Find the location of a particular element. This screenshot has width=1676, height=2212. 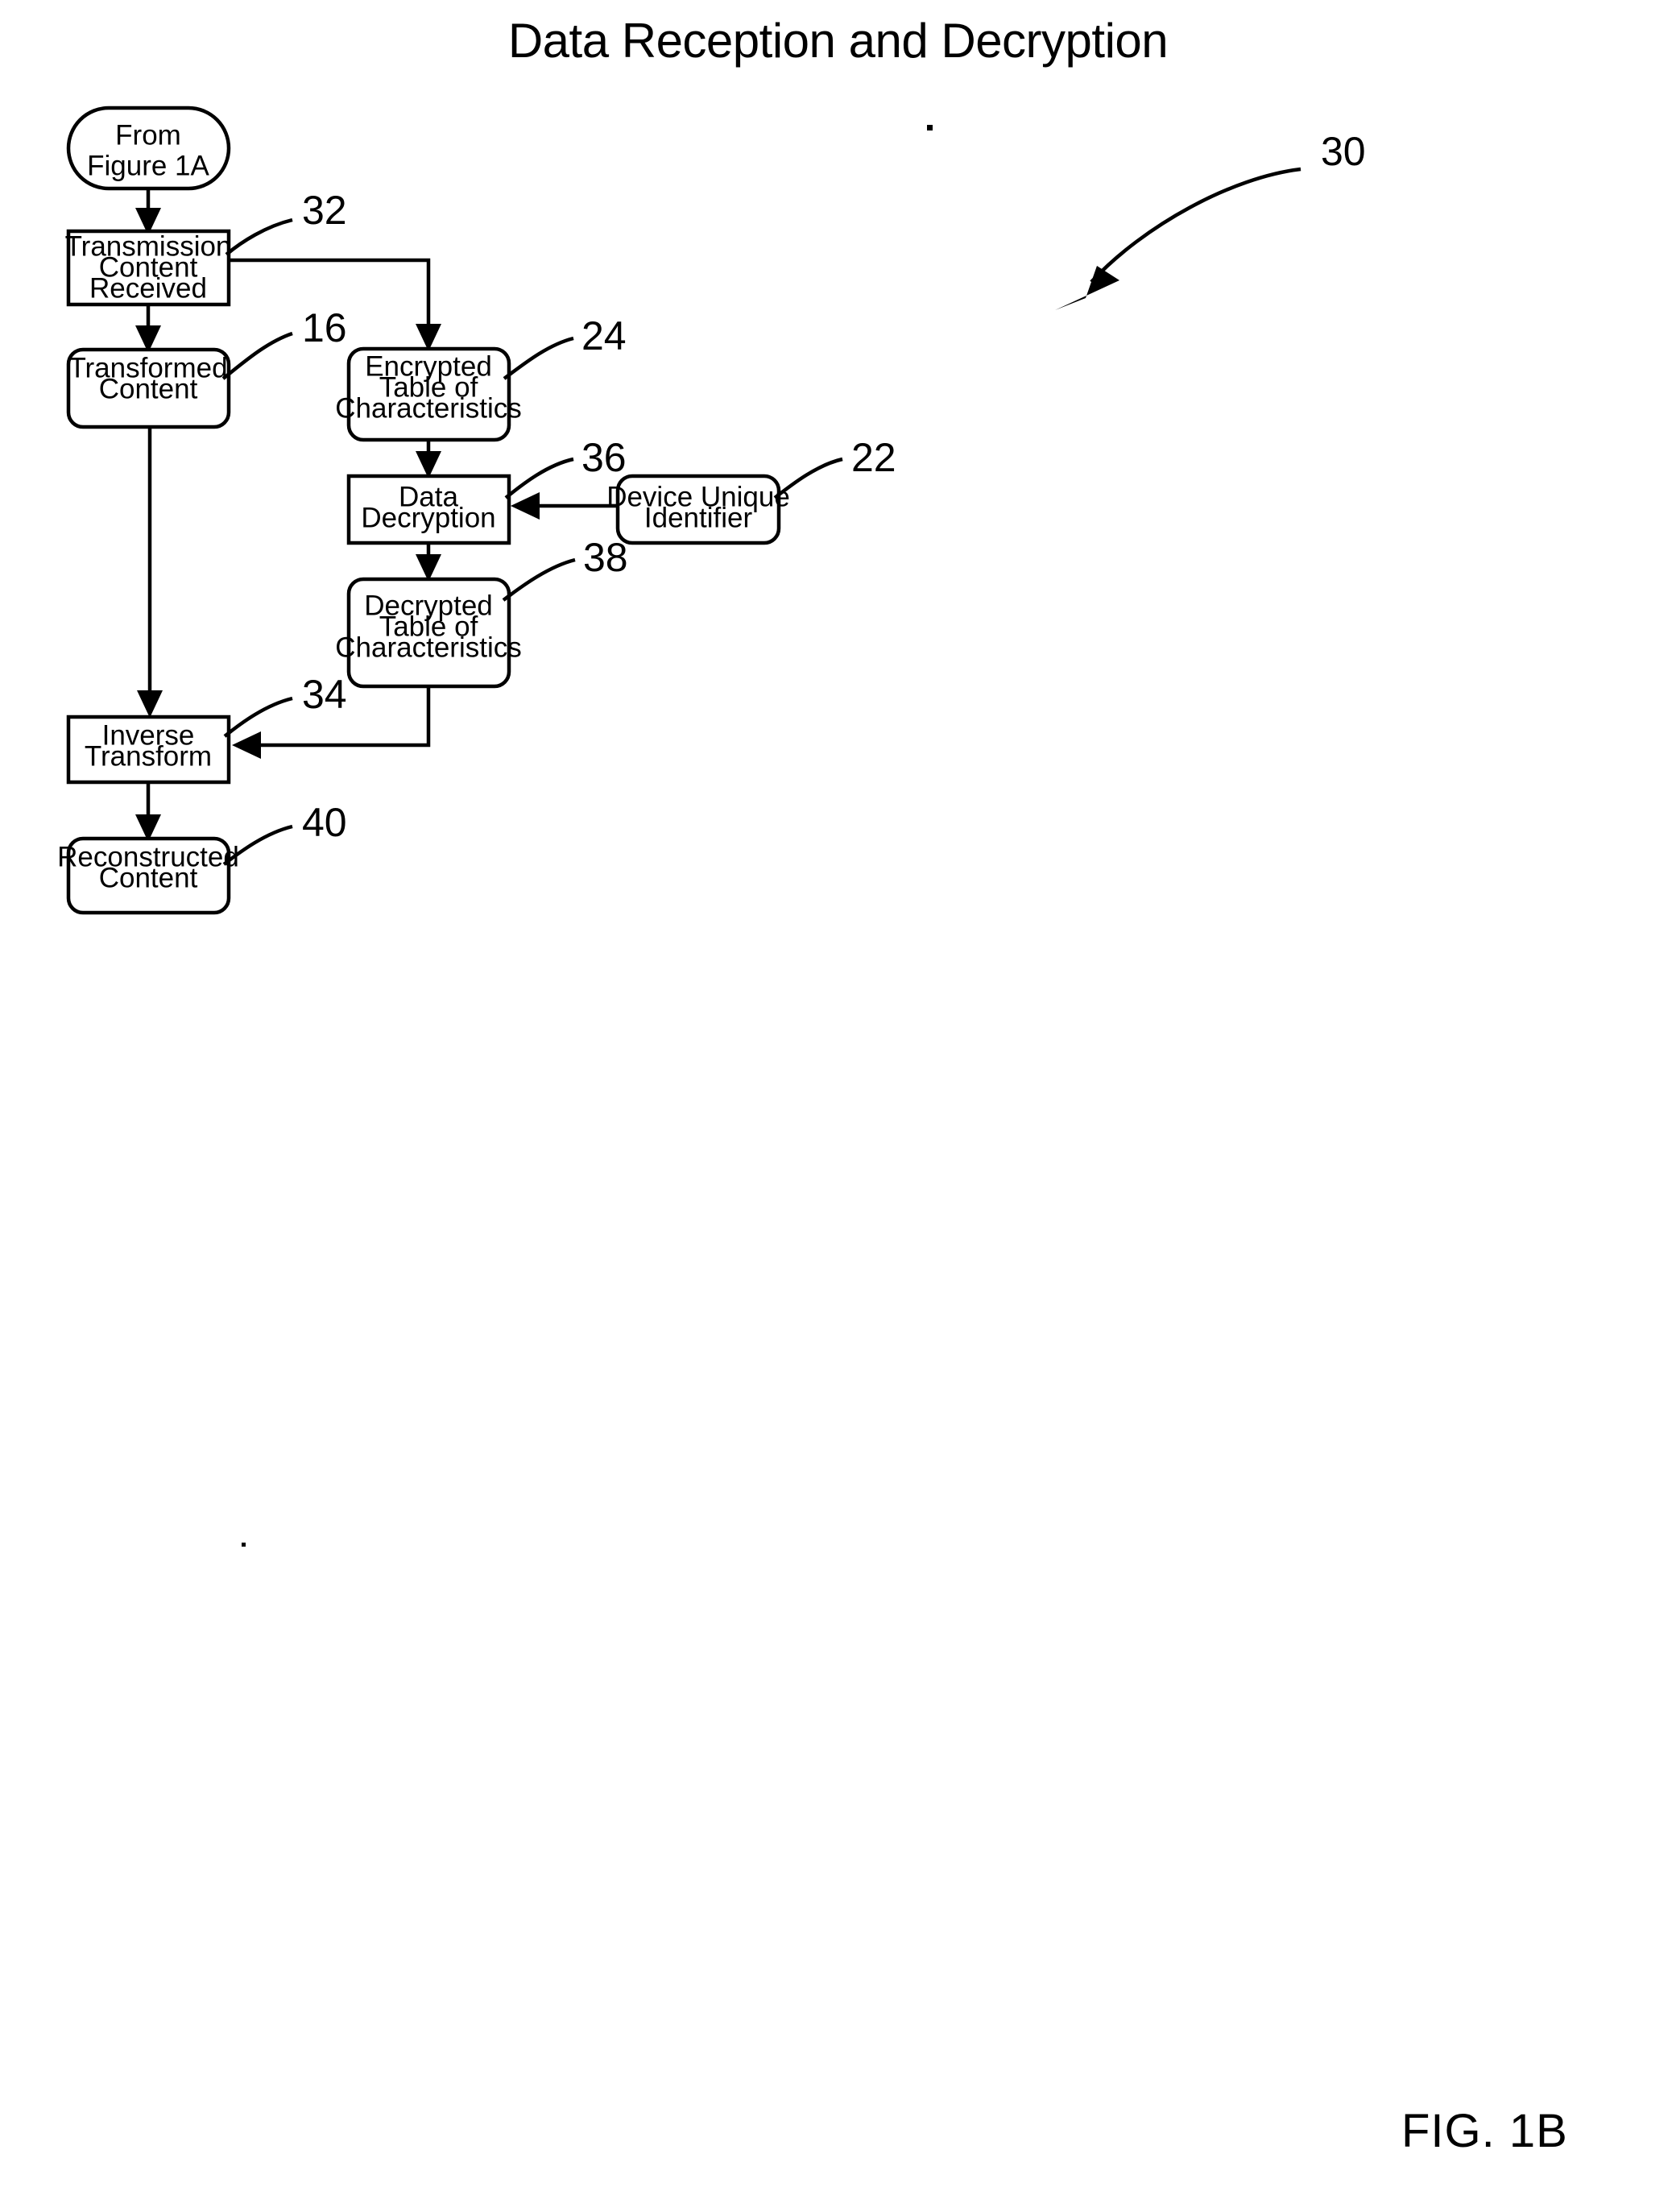

node-transformed-line2: Content is located at coordinates (148, 389).